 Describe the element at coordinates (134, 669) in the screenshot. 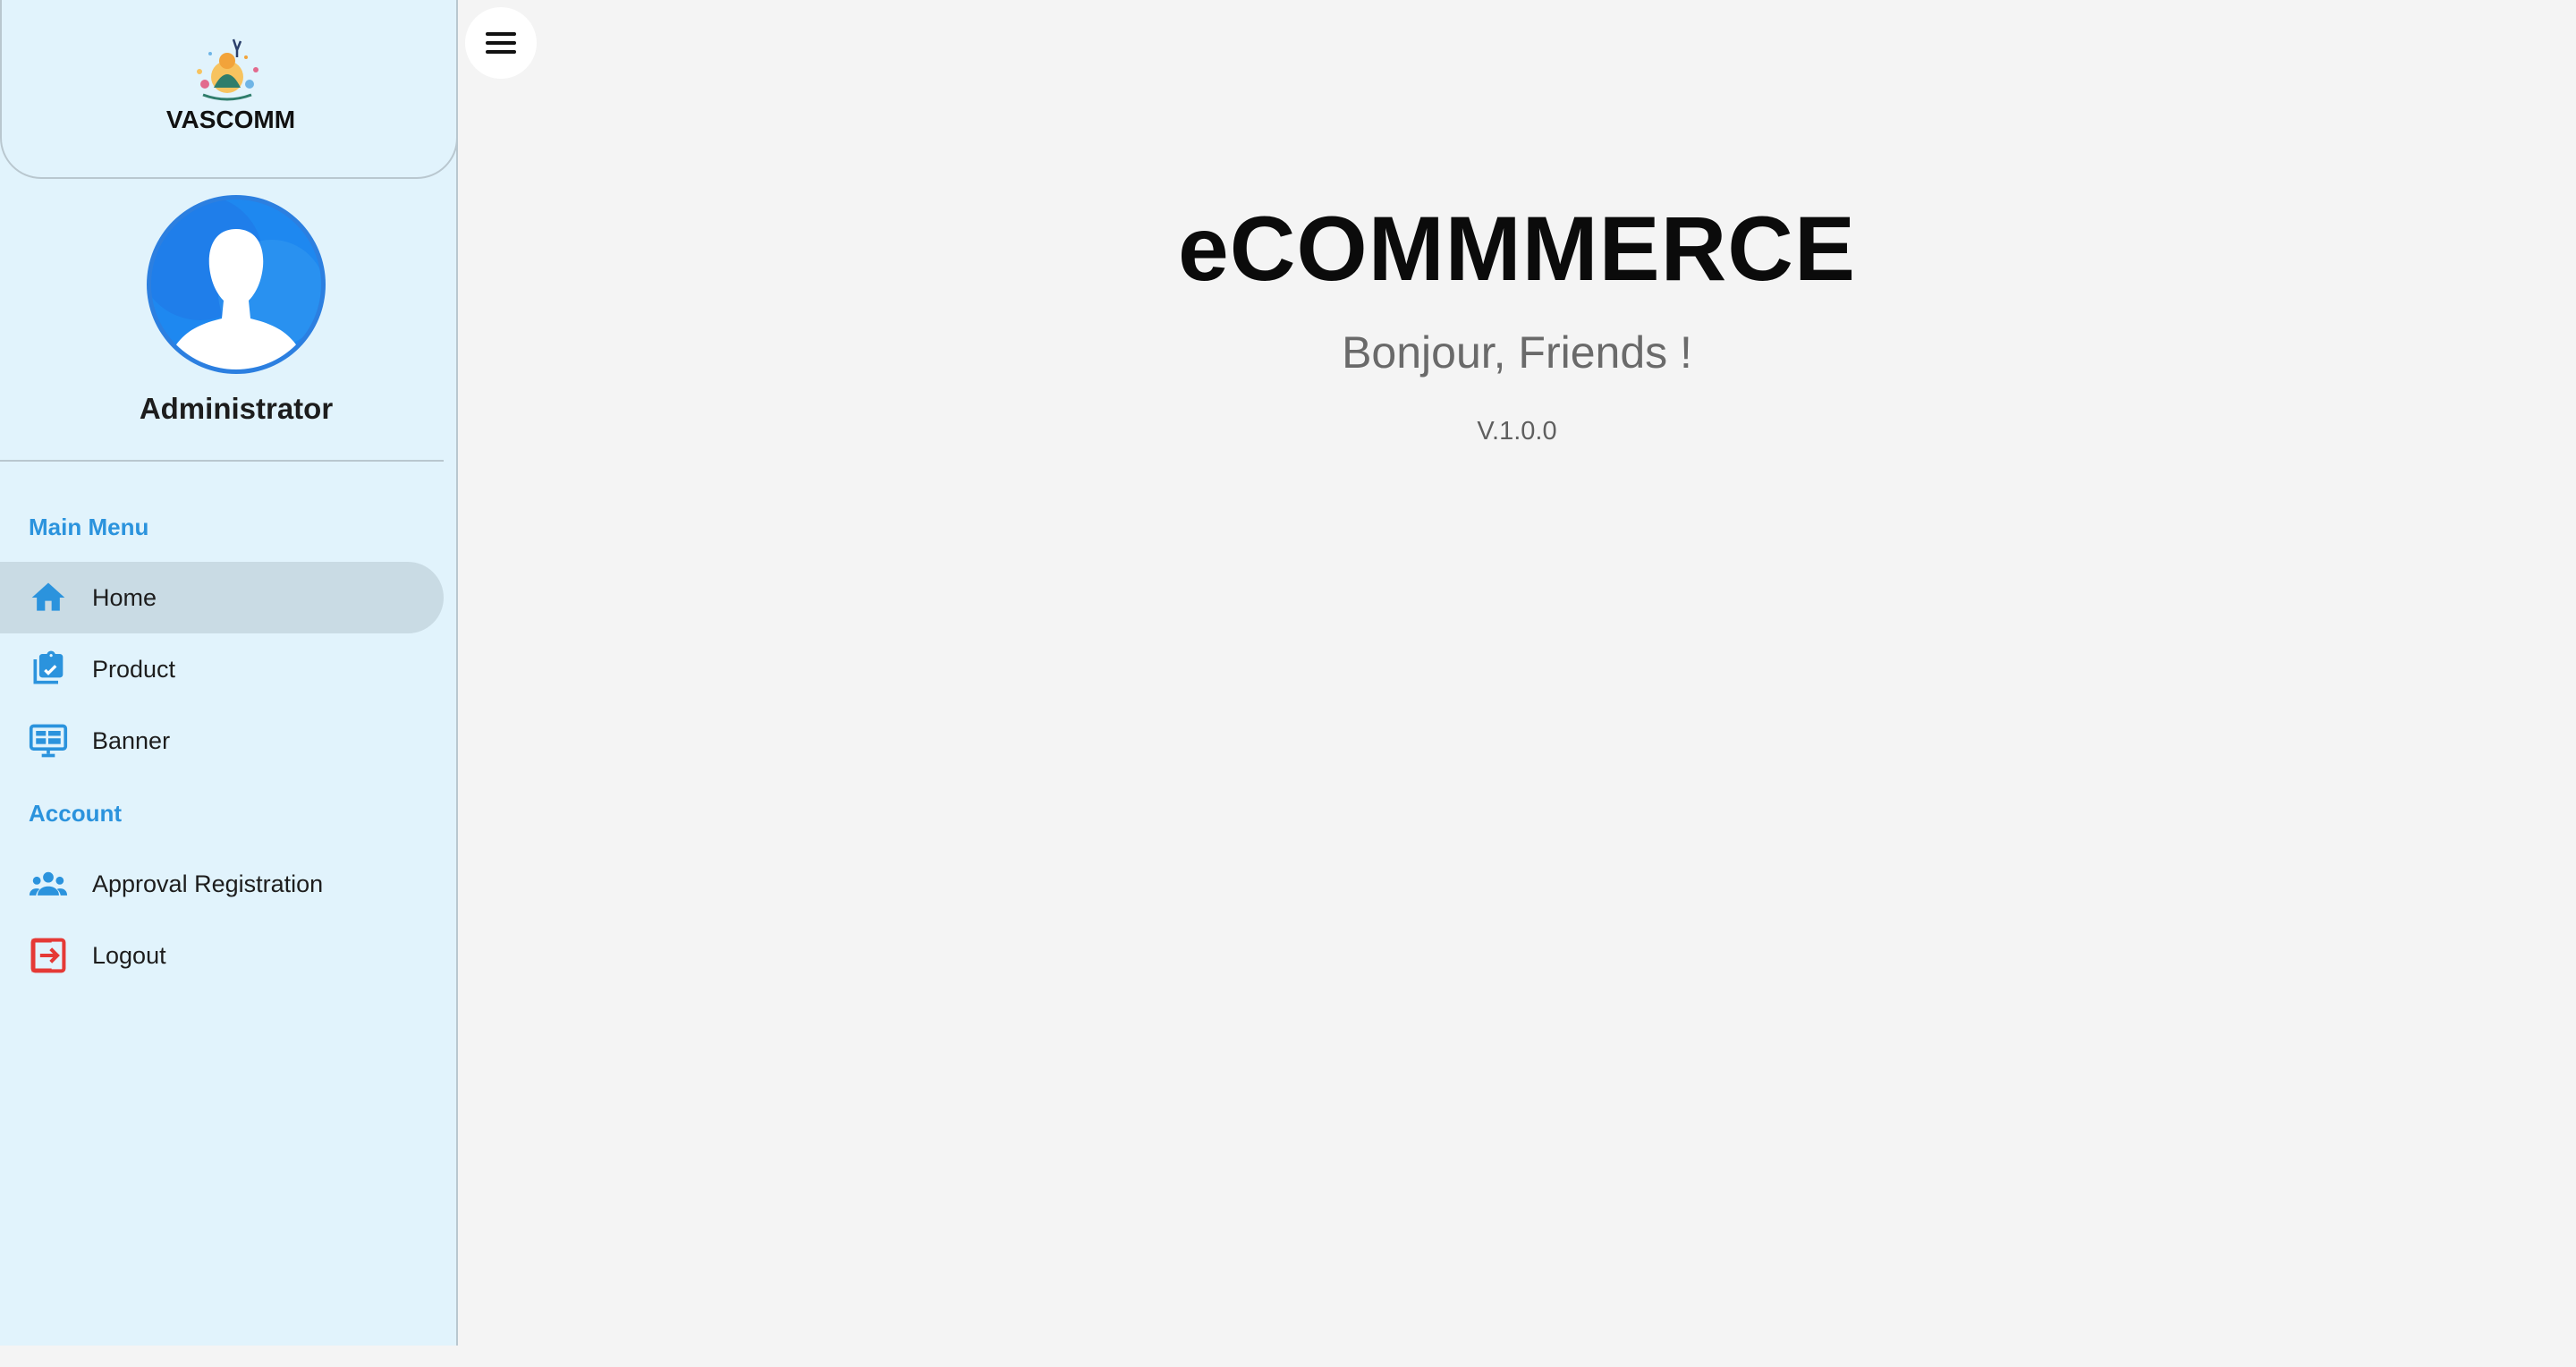

I see `sidebar-item-label: Product` at that location.